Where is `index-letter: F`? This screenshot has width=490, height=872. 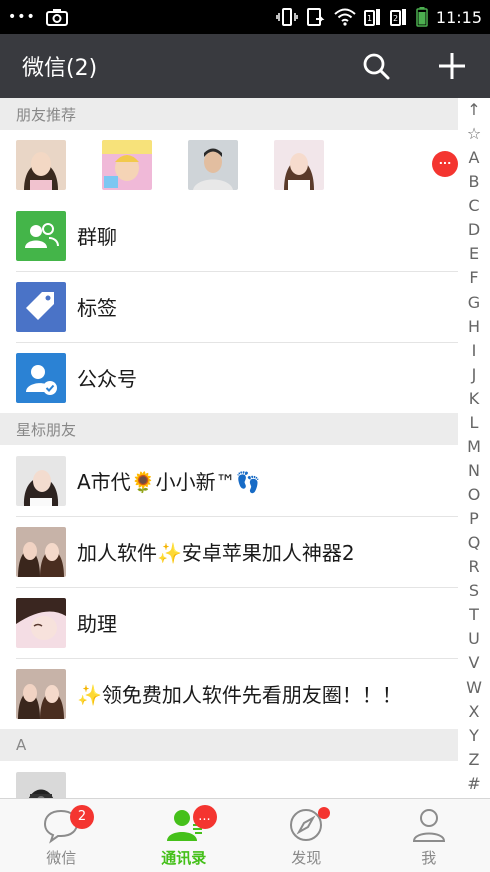
index-letter: F is located at coordinates (473, 278).